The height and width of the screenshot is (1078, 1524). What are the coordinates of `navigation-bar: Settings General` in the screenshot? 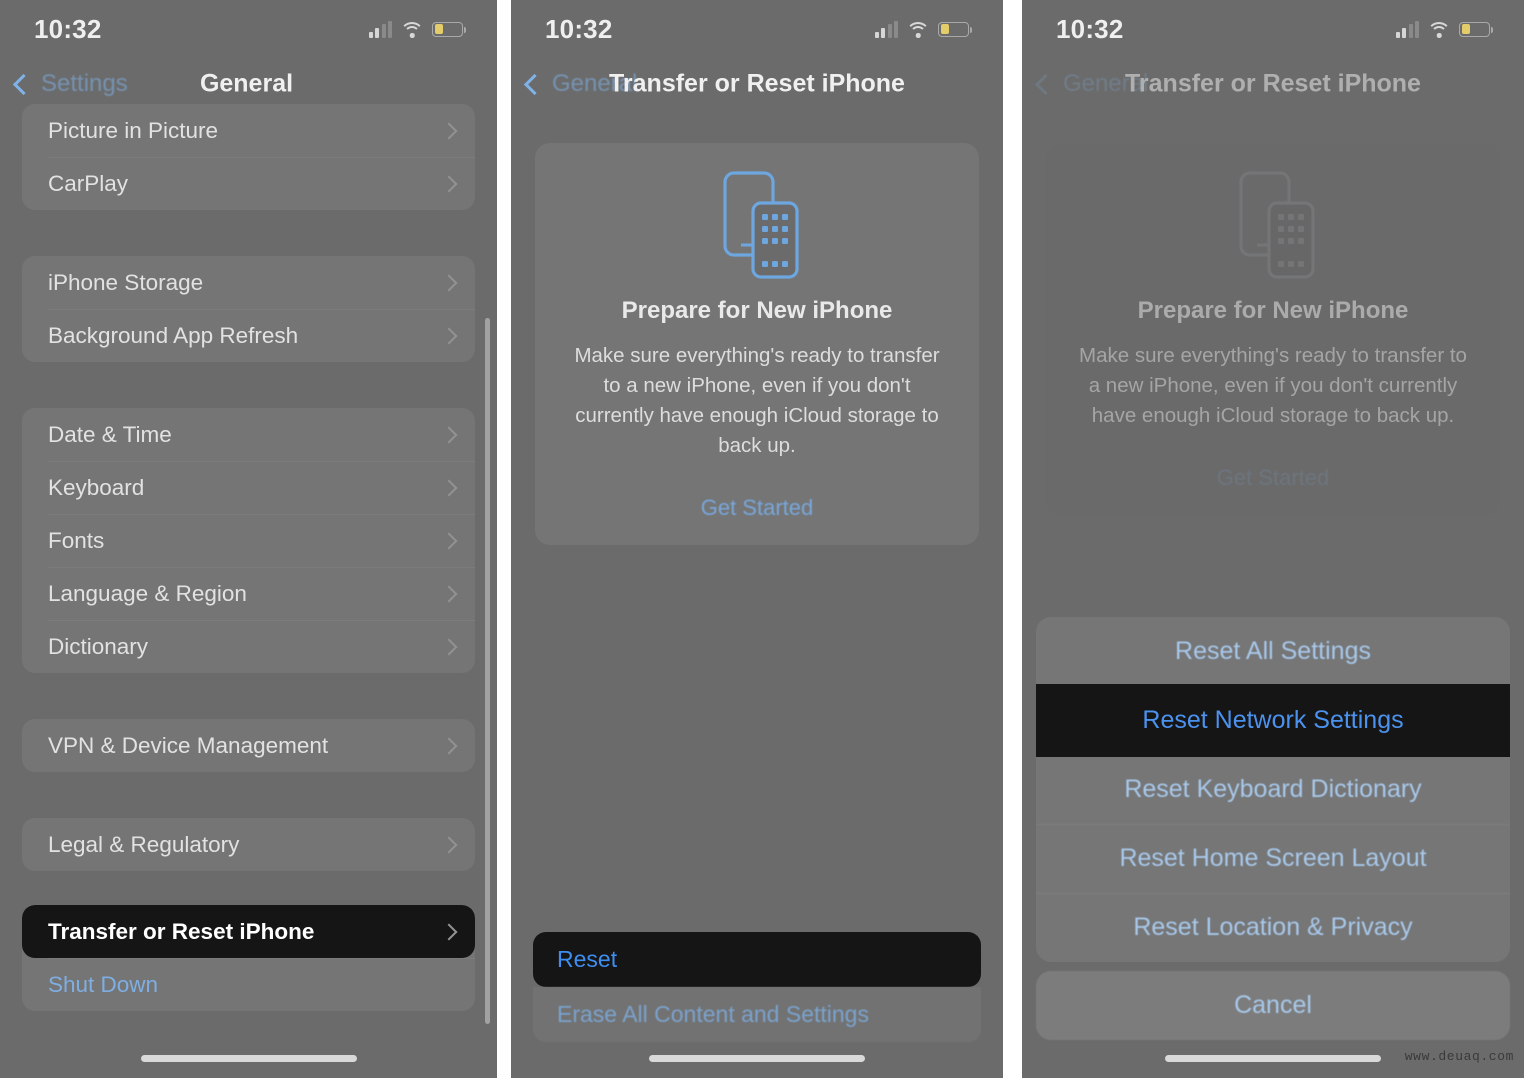 It's located at (248, 84).